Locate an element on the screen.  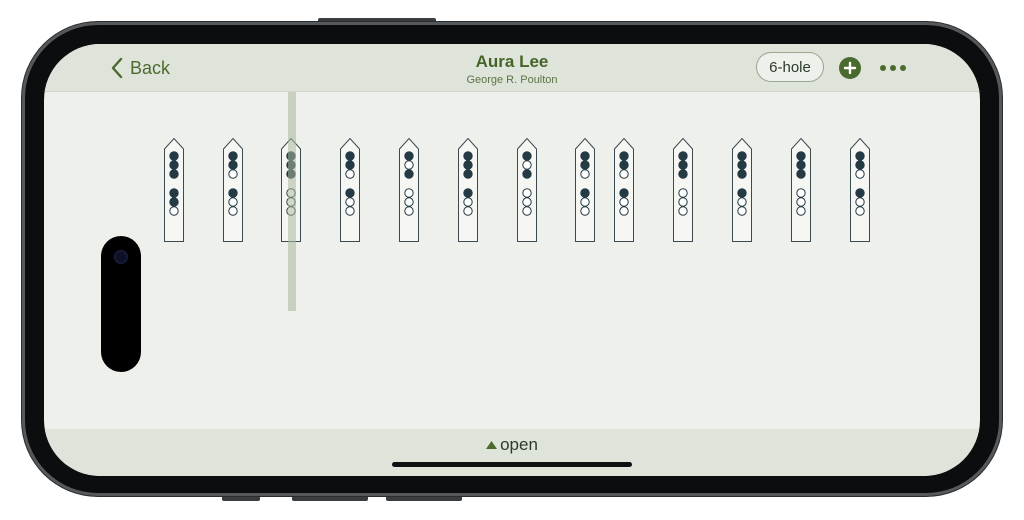
home-indicator is located at coordinates (512, 464).